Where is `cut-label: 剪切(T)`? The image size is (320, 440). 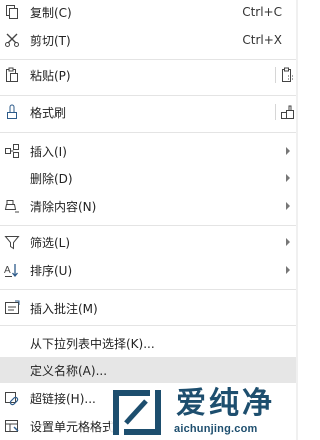 cut-label: 剪切(T) is located at coordinates (50, 40).